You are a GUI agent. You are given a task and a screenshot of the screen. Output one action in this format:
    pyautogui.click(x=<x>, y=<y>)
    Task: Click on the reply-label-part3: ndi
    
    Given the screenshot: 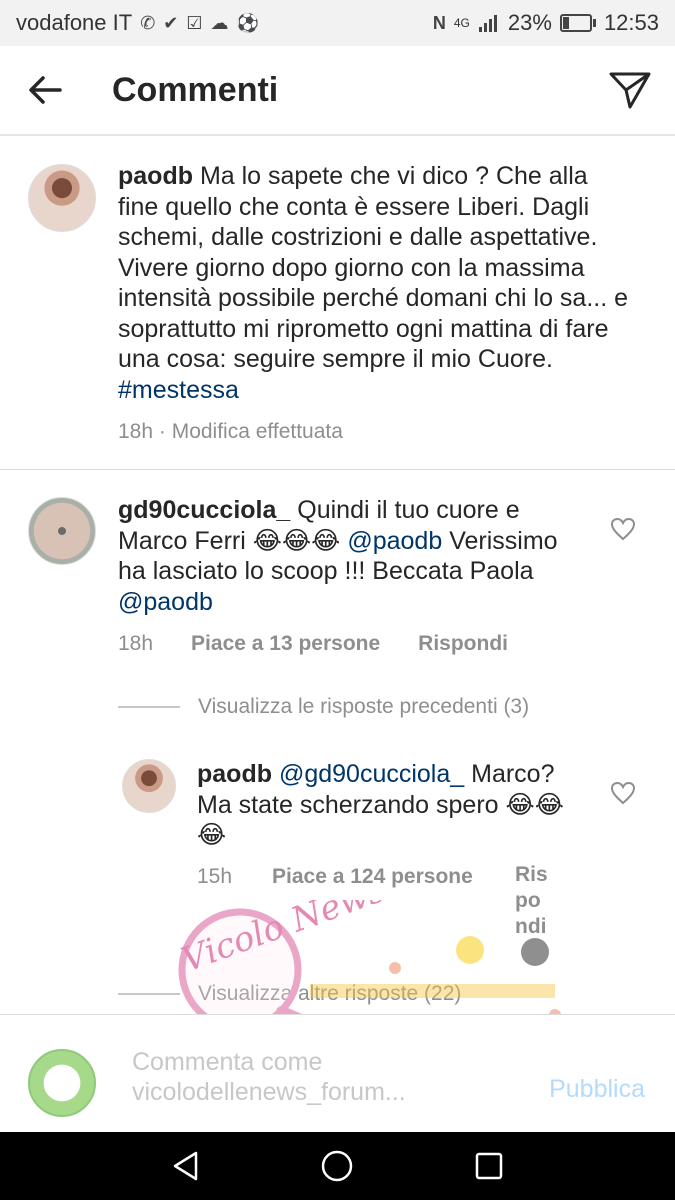 What is the action you would take?
    pyautogui.click(x=531, y=926)
    